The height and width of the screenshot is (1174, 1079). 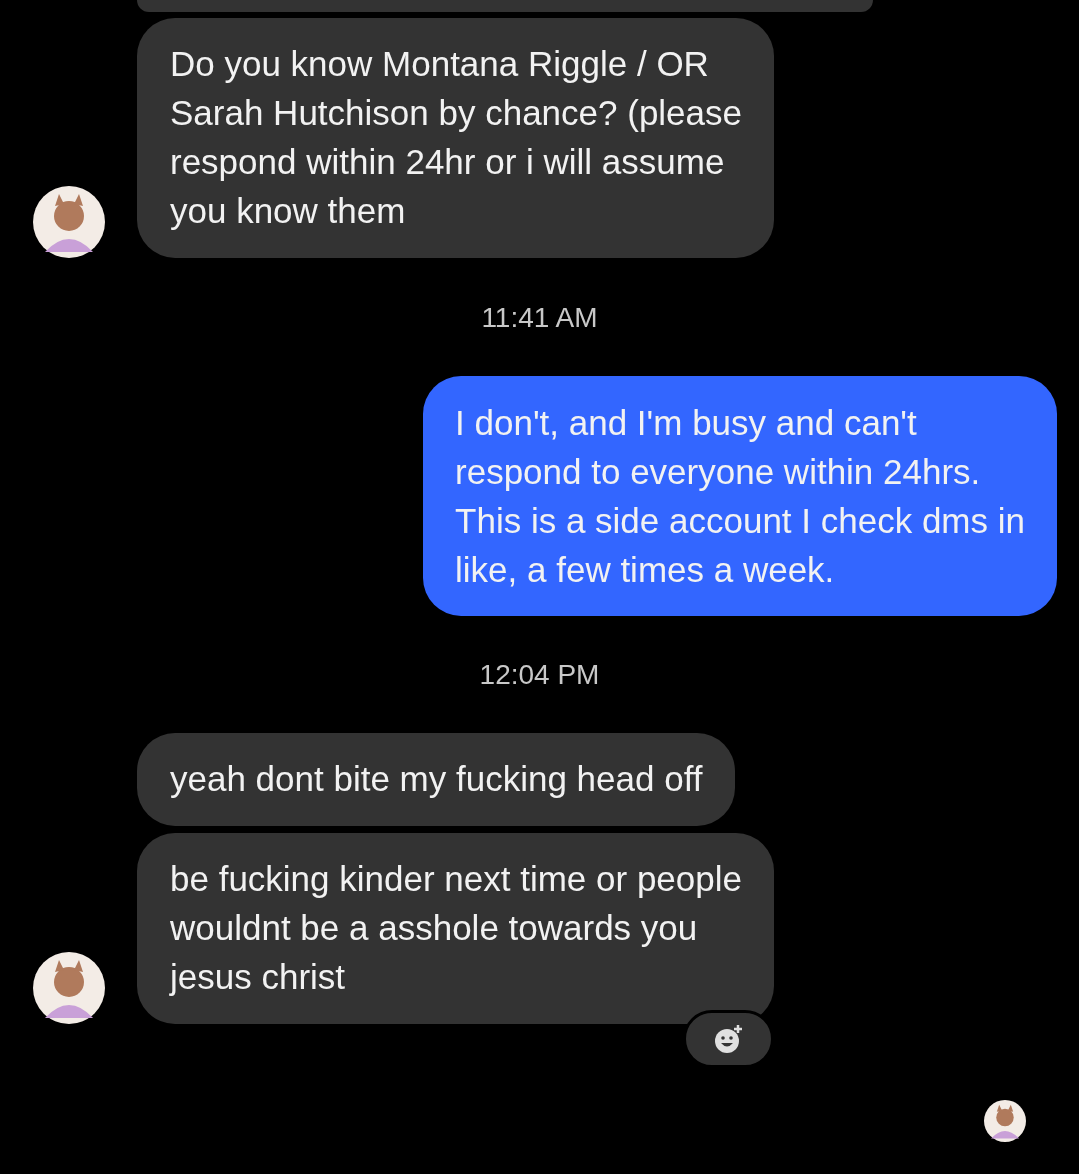 I want to click on message-bubble: Do you know Montana Riggle / OR Sarah Hutchison by chance? (please respond within 24hr or i will assume you know them, so click(x=455, y=138).